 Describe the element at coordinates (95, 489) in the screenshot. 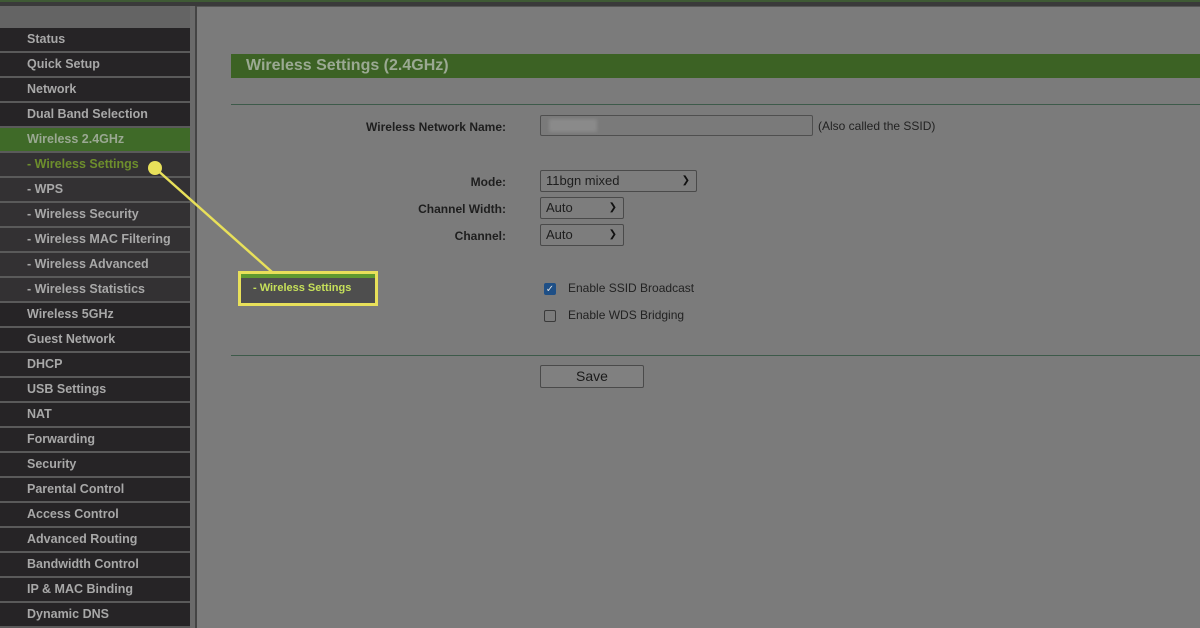

I see `sidebar-item-parental-control: Parental Control` at that location.